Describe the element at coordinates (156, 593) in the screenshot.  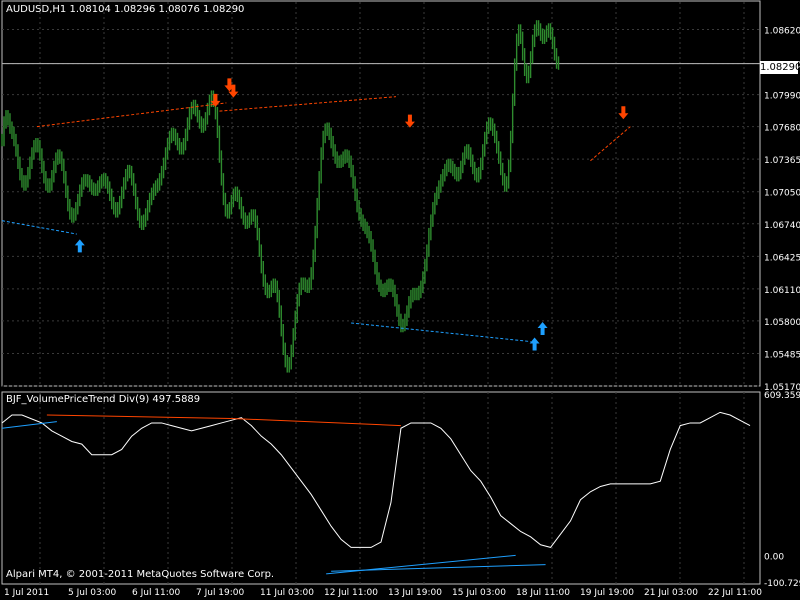
I see `time-tick-label: 6 Jul 11:00` at that location.